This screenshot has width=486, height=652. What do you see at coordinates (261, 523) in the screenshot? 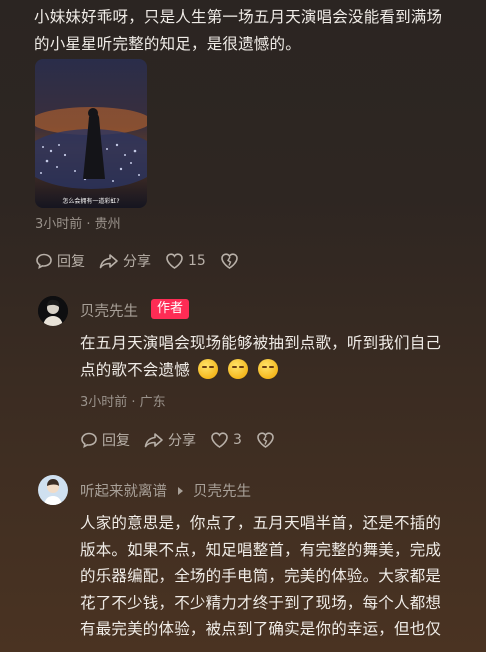
I see `reply-text-line: 人家的意思是，你点了，五月天唱半首，还是不插的` at bounding box center [261, 523].